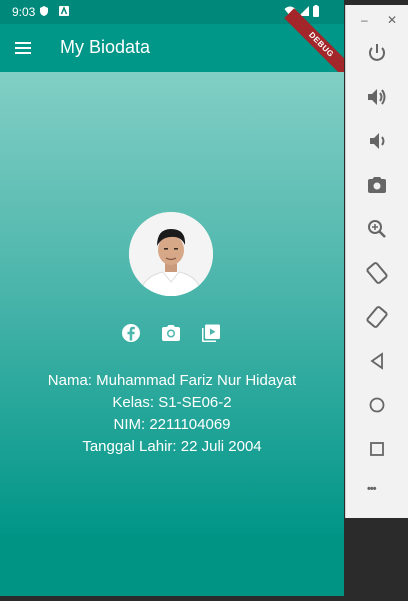 The width and height of the screenshot is (408, 601). I want to click on birthdate-text: Tanggal Lahir: 22 Juli 2004, so click(172, 446).